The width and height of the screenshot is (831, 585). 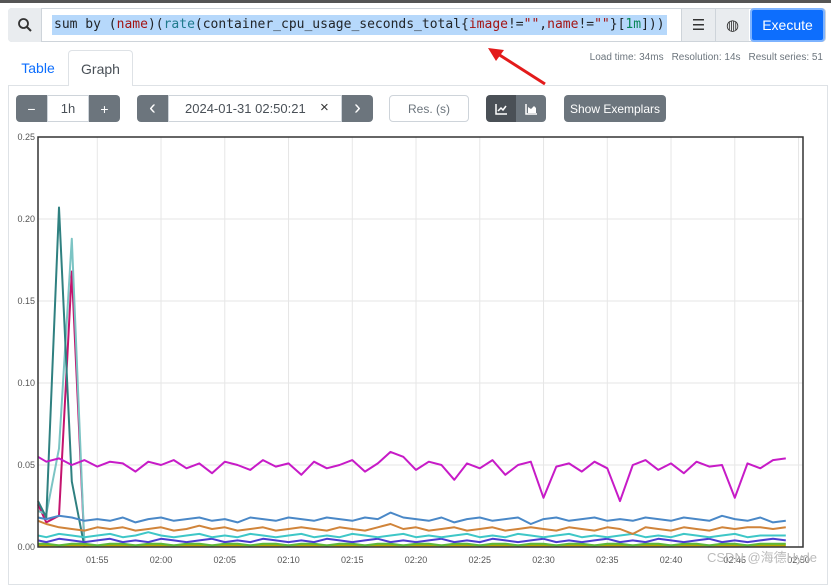 I want to click on query-token: 1m, so click(x=633, y=24).